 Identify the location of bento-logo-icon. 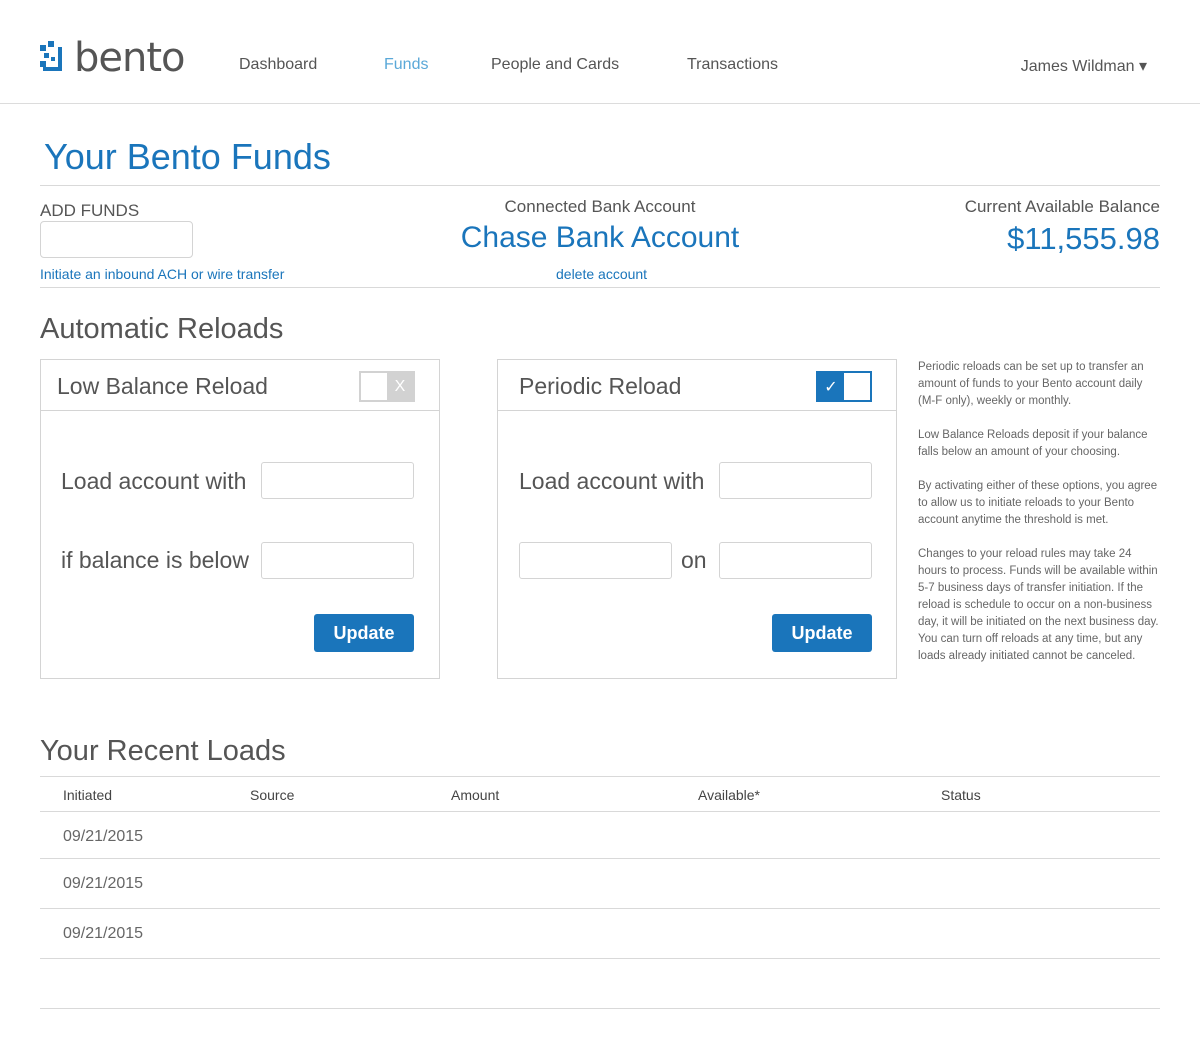
(56, 58).